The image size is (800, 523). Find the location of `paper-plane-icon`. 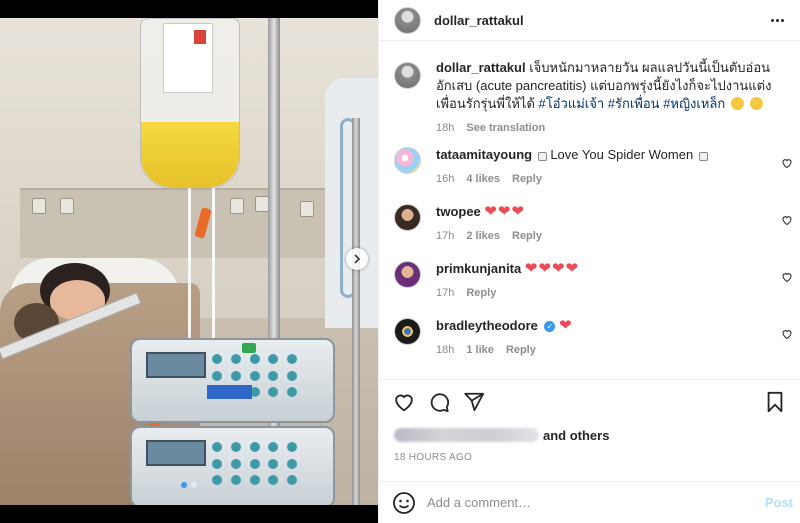

paper-plane-icon is located at coordinates (474, 402).